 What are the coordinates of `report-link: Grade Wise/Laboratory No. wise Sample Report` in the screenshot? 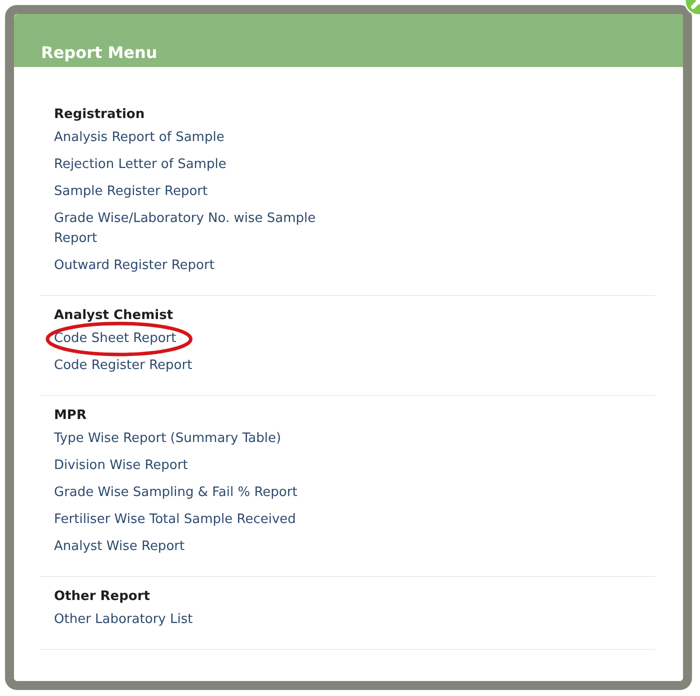 It's located at (199, 228).